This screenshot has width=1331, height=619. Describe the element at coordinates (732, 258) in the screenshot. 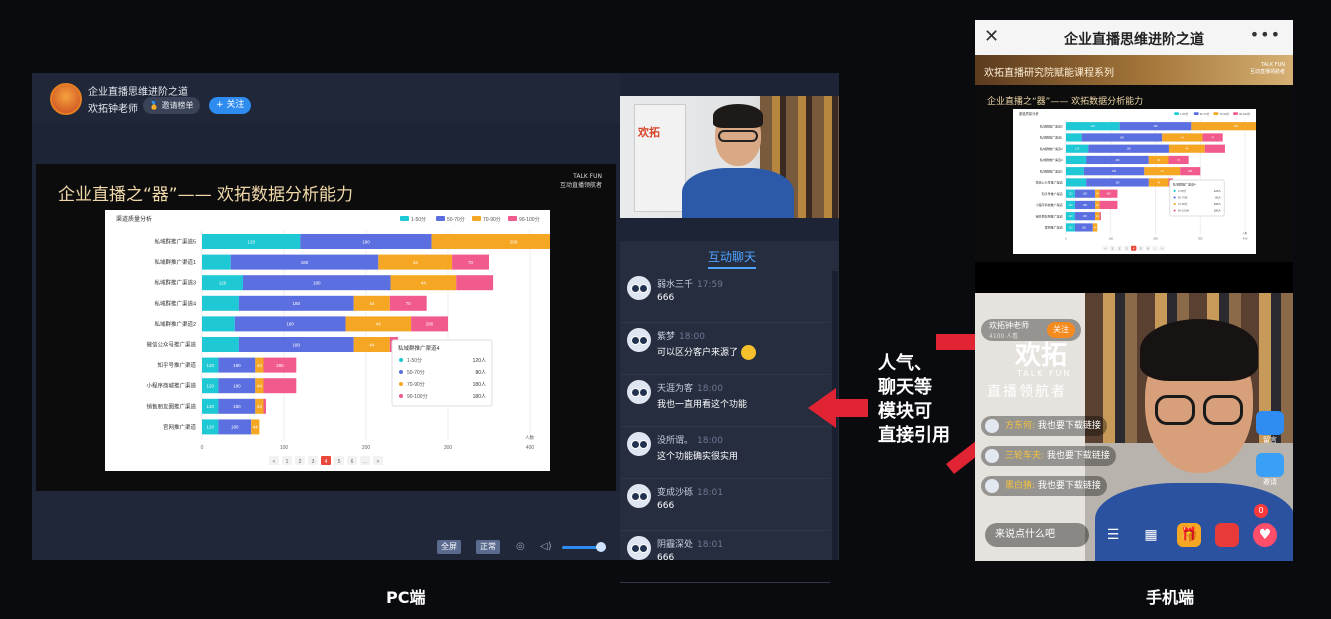

I see `tab-interactive-chat: 互动聊天` at that location.